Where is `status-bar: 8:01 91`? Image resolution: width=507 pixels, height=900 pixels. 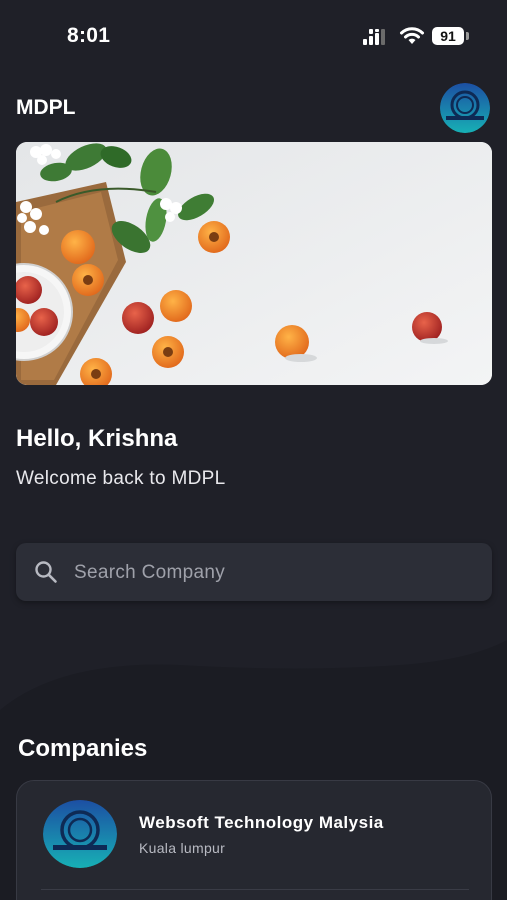
status-bar: 8:01 91 is located at coordinates (253, 37).